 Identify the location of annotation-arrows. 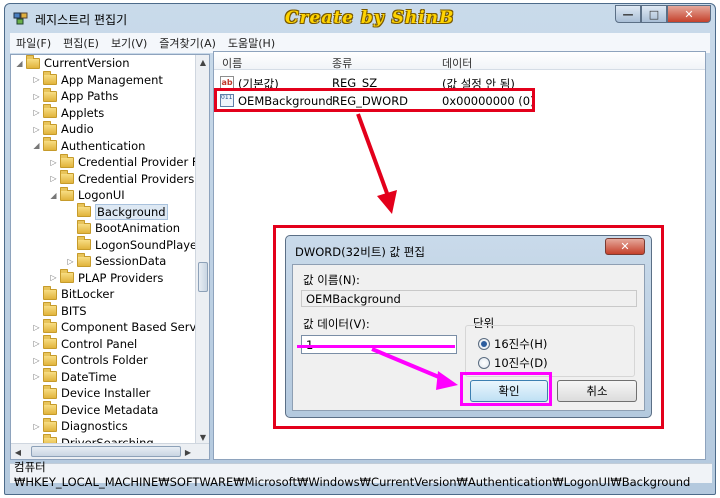
(407, 251).